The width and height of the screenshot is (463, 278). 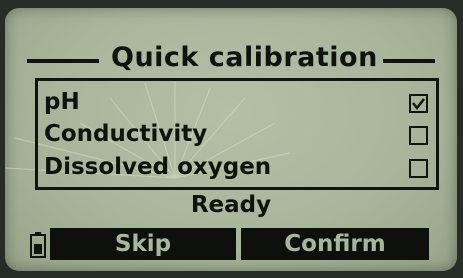 I want to click on option-label: Dissolved oxygen, so click(x=158, y=167).